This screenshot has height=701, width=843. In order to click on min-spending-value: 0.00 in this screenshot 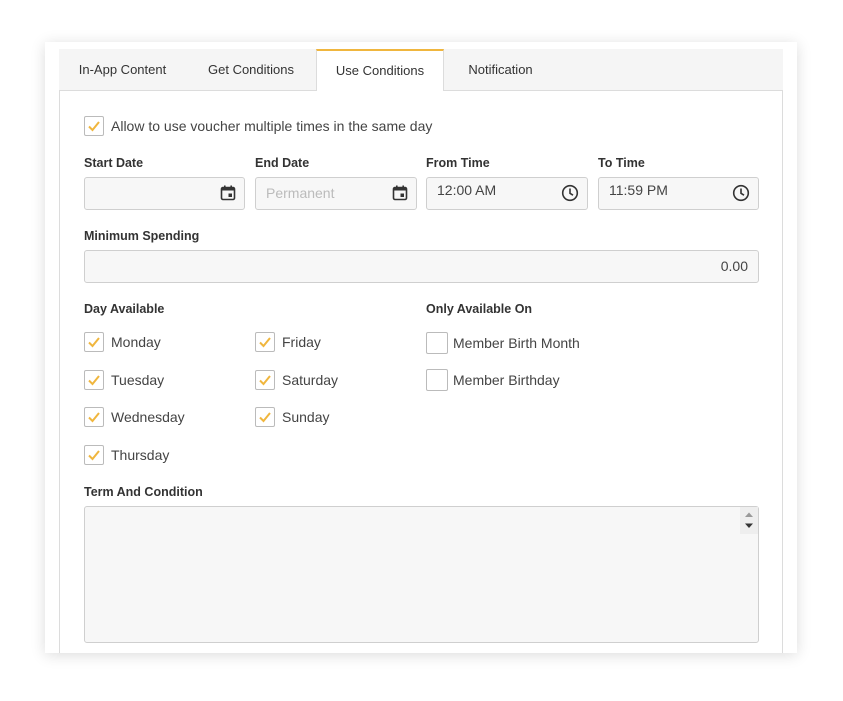, I will do `click(734, 266)`.